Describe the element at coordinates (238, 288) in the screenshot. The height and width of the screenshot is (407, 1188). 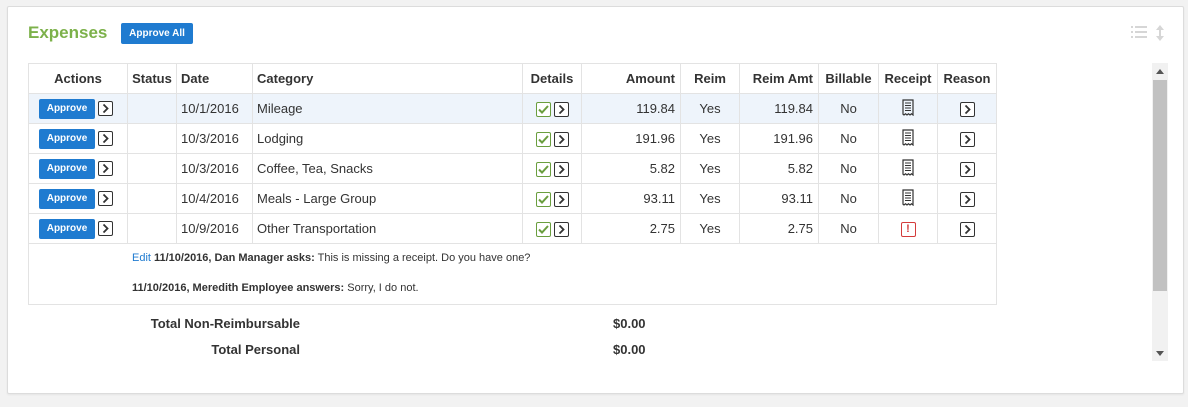
I see `answer-header: 11/10/2016, Meredith Employee answers:` at that location.